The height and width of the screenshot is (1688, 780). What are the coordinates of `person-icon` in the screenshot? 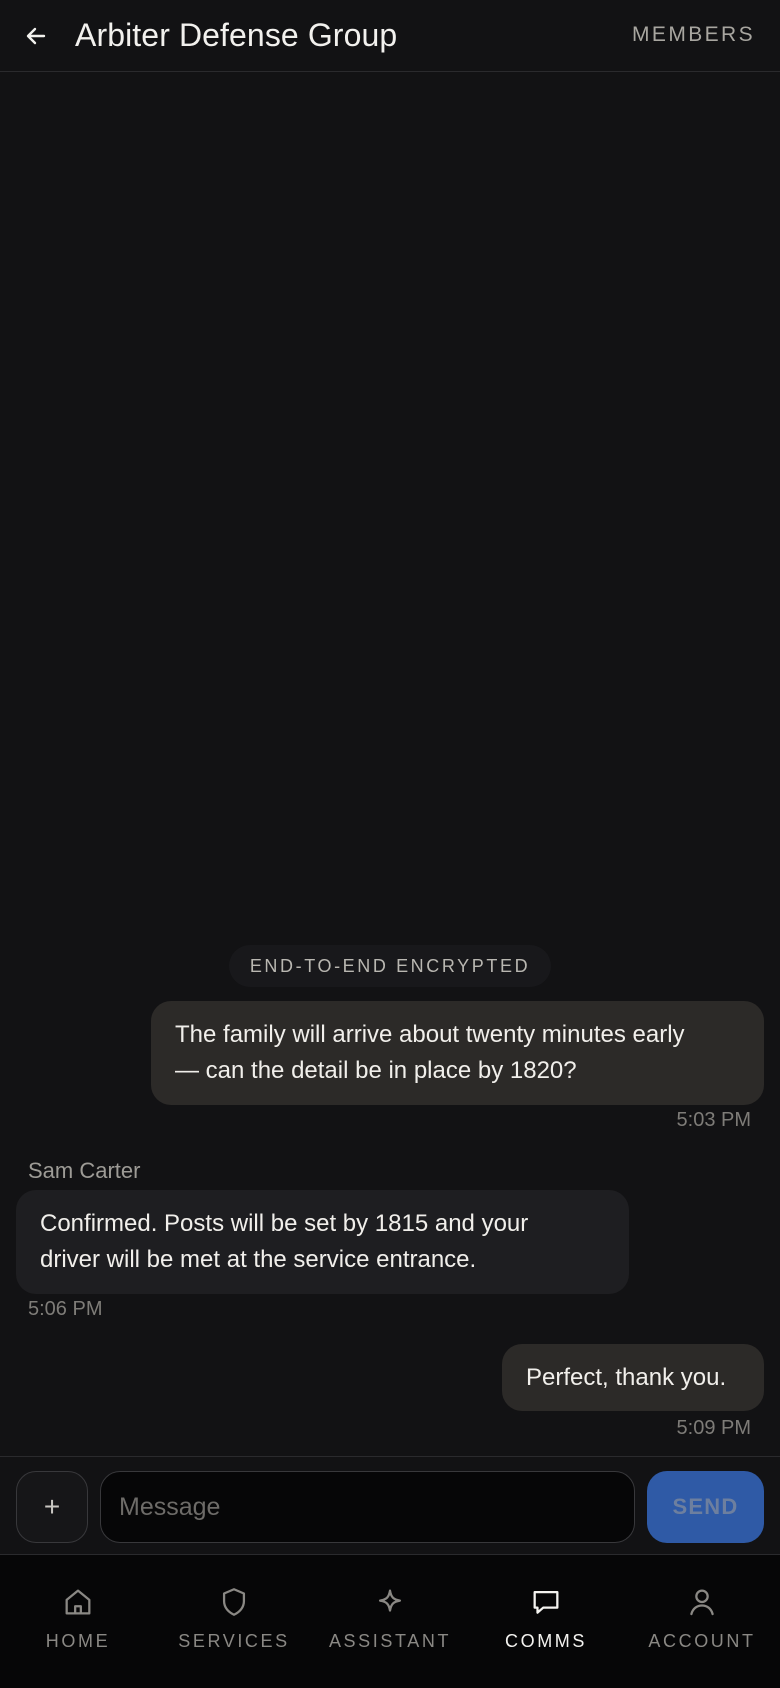 It's located at (702, 1602).